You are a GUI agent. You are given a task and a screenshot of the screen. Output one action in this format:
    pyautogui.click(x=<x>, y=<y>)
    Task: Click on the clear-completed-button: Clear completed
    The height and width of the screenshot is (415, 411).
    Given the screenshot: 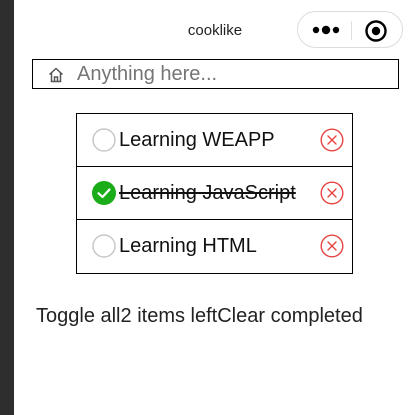 What is the action you would take?
    pyautogui.click(x=290, y=316)
    